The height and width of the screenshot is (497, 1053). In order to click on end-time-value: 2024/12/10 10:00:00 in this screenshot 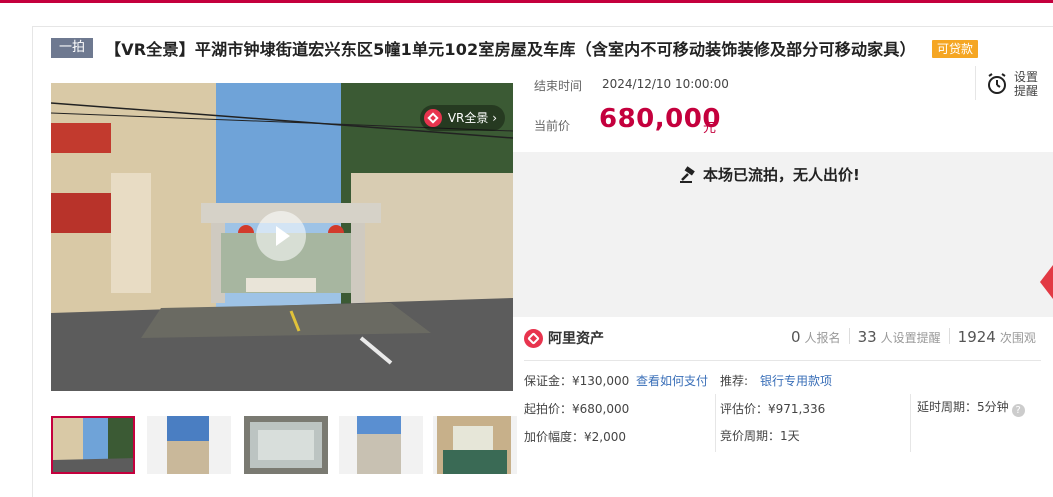, I will do `click(665, 84)`.